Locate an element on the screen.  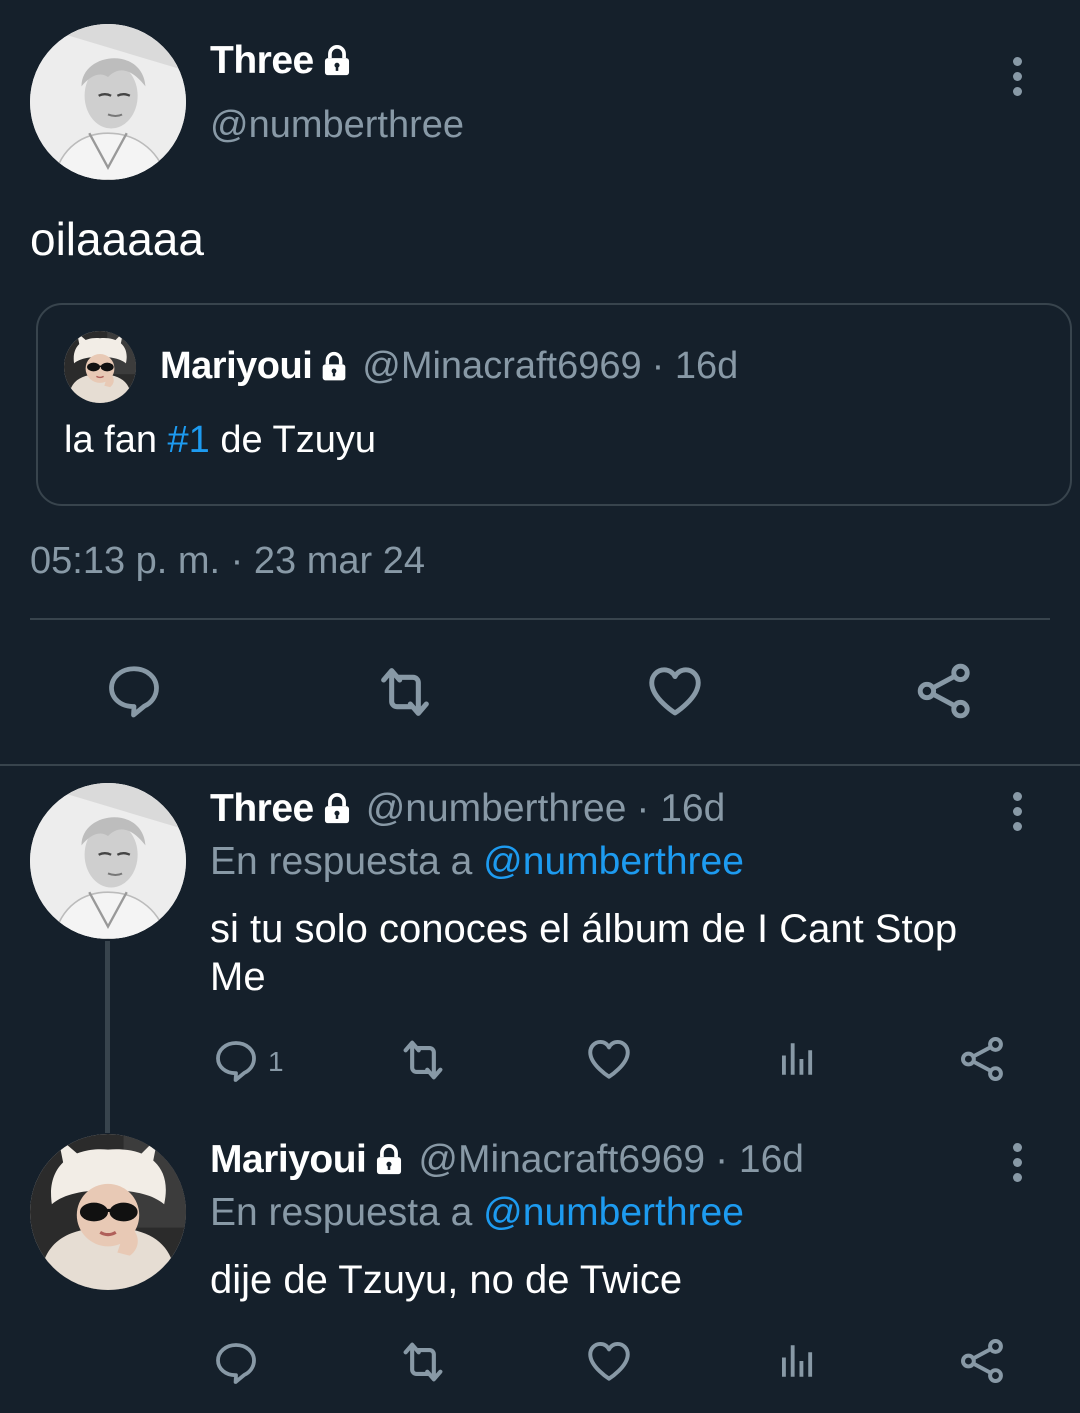
quoted-author-handle: @Minacraft6969 is located at coordinates (502, 366).